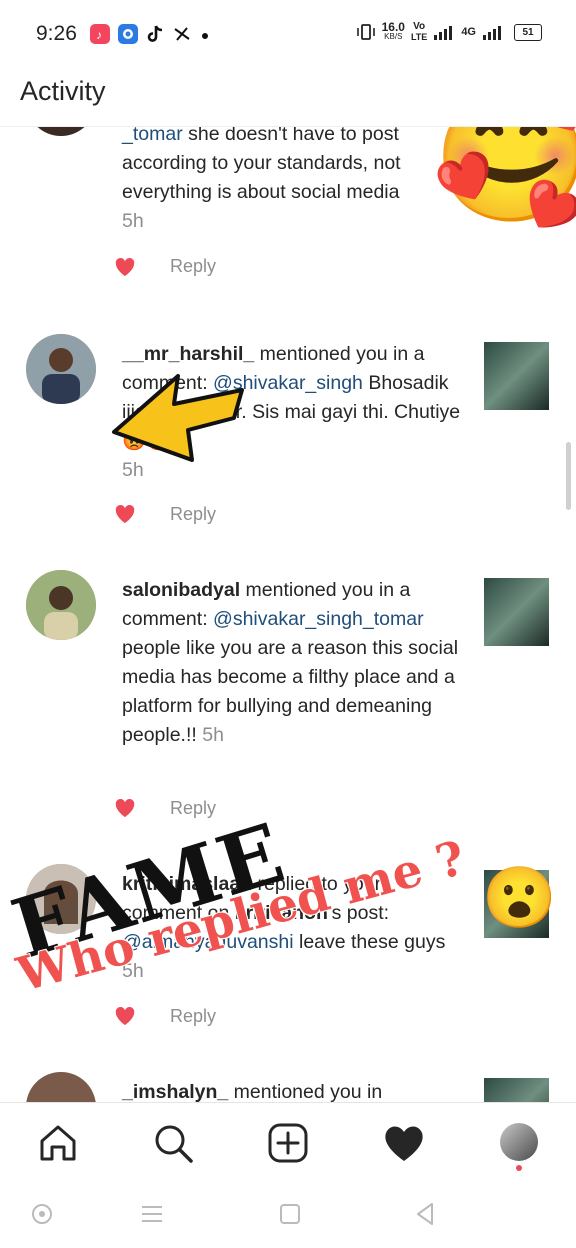  What do you see at coordinates (468, 32) in the screenshot?
I see `network-type: 4G` at bounding box center [468, 32].